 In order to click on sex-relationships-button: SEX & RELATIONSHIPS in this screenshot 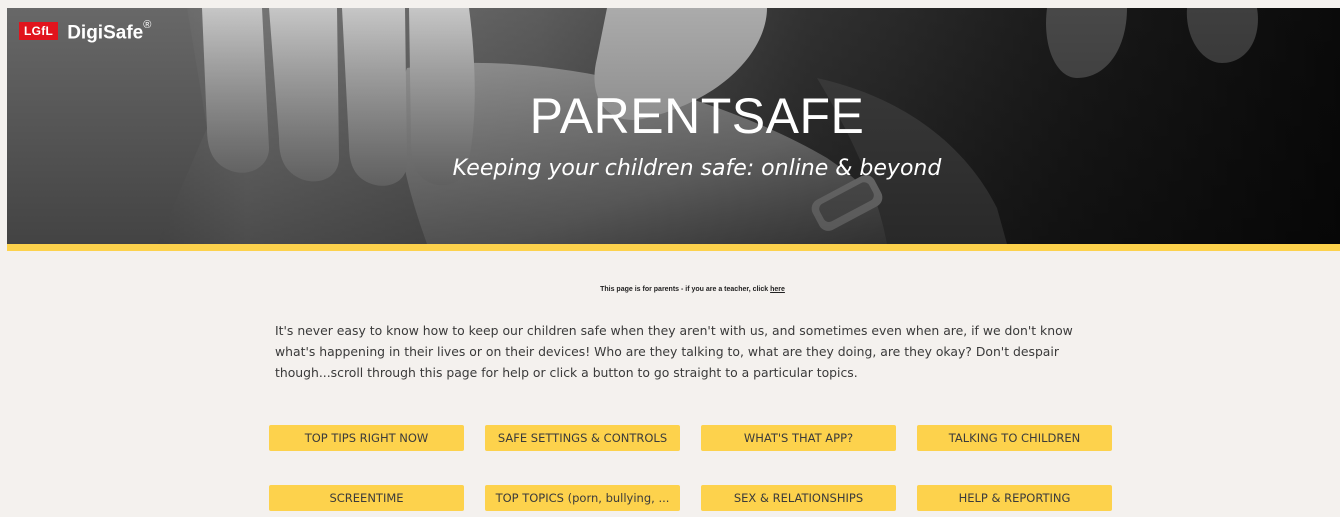, I will do `click(798, 498)`.